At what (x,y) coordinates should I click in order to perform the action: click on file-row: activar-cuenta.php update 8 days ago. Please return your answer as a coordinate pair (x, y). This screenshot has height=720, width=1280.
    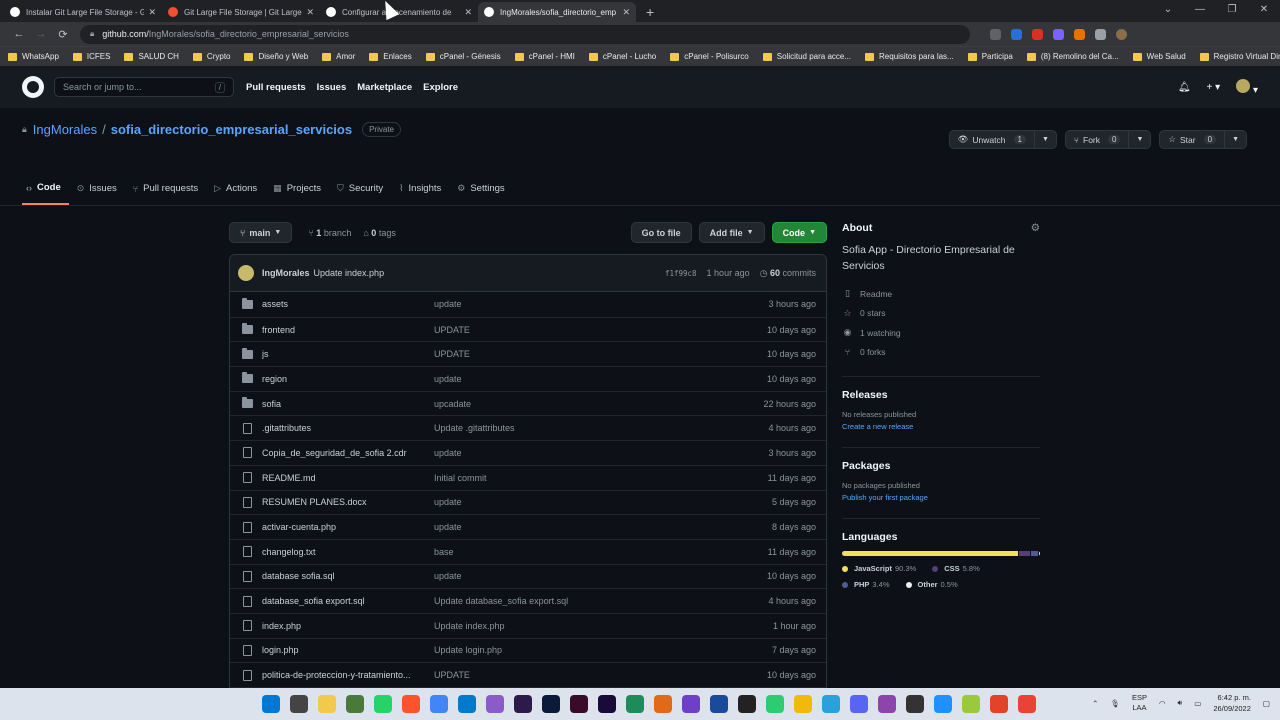
    Looking at the image, I should click on (528, 526).